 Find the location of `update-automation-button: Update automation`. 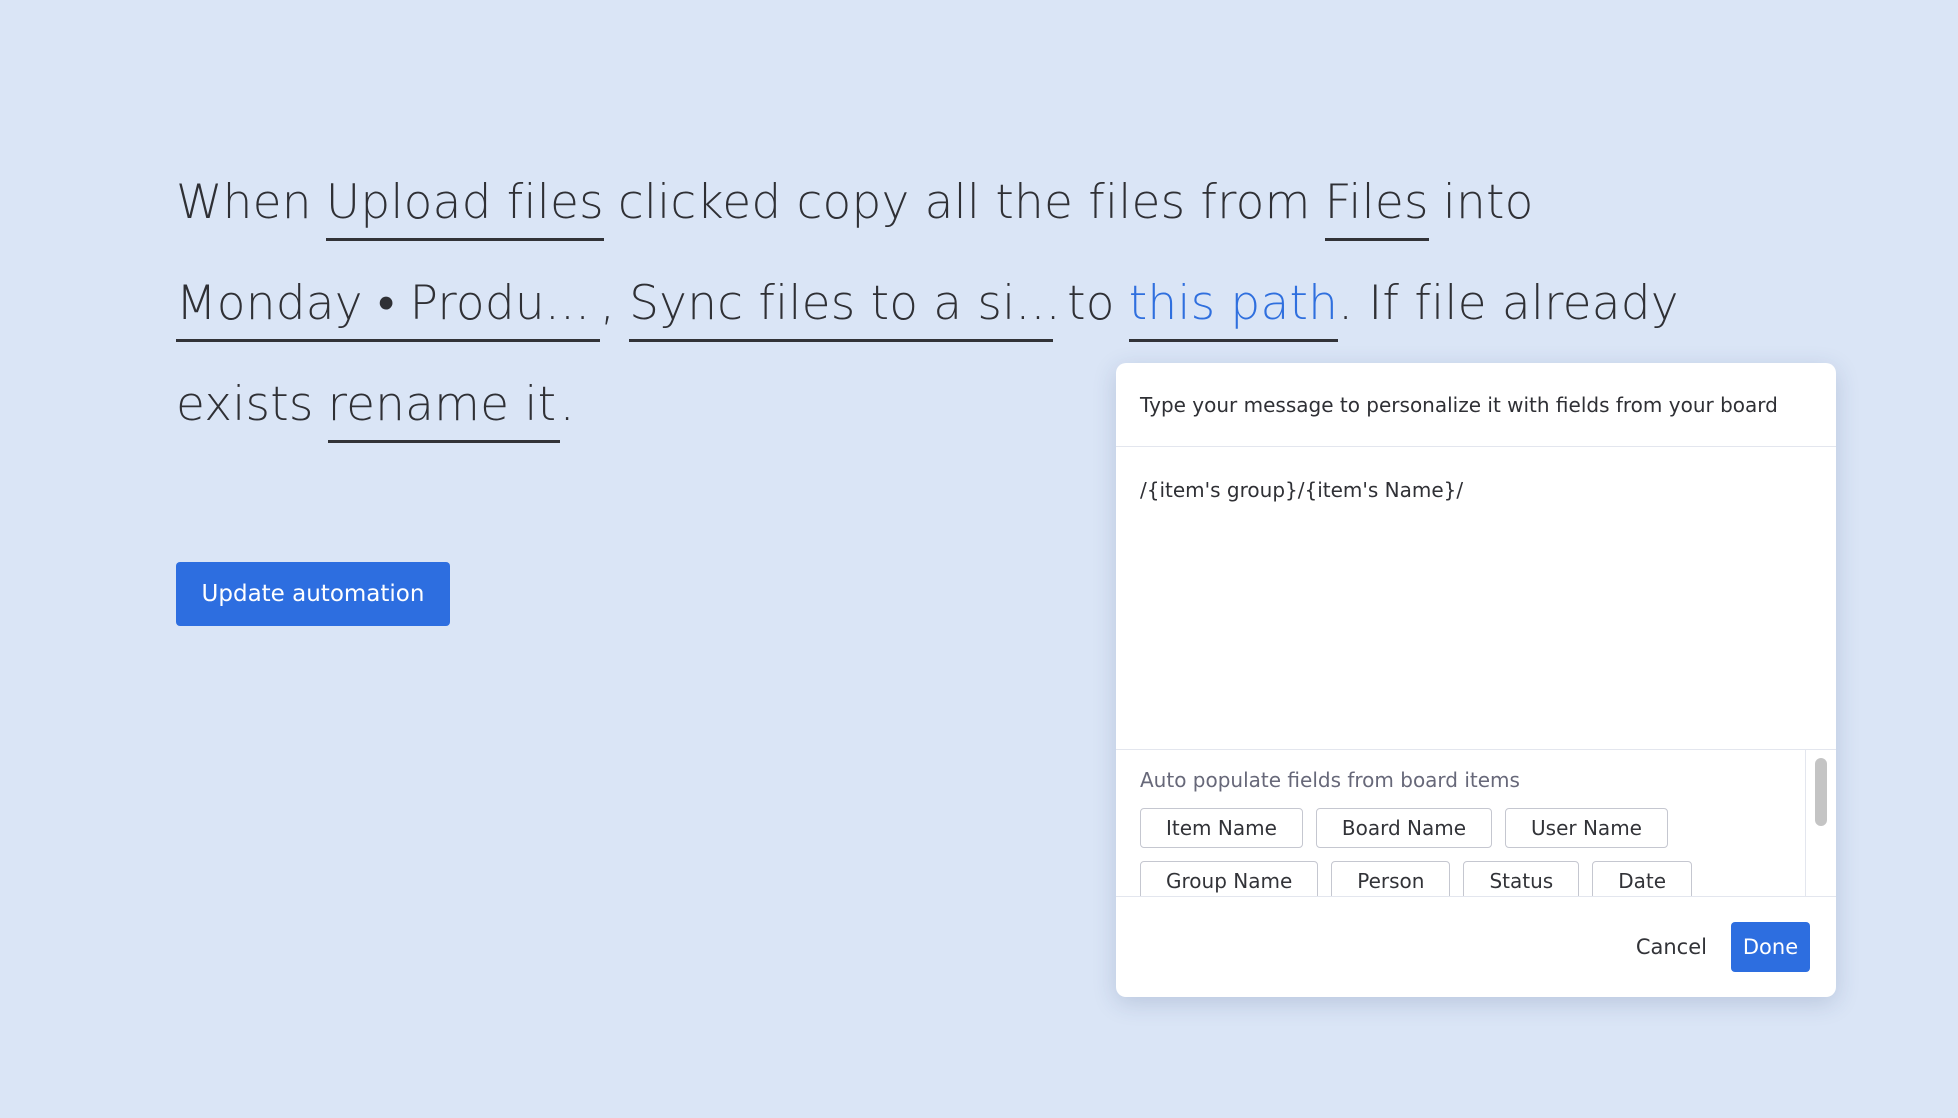

update-automation-button: Update automation is located at coordinates (313, 594).